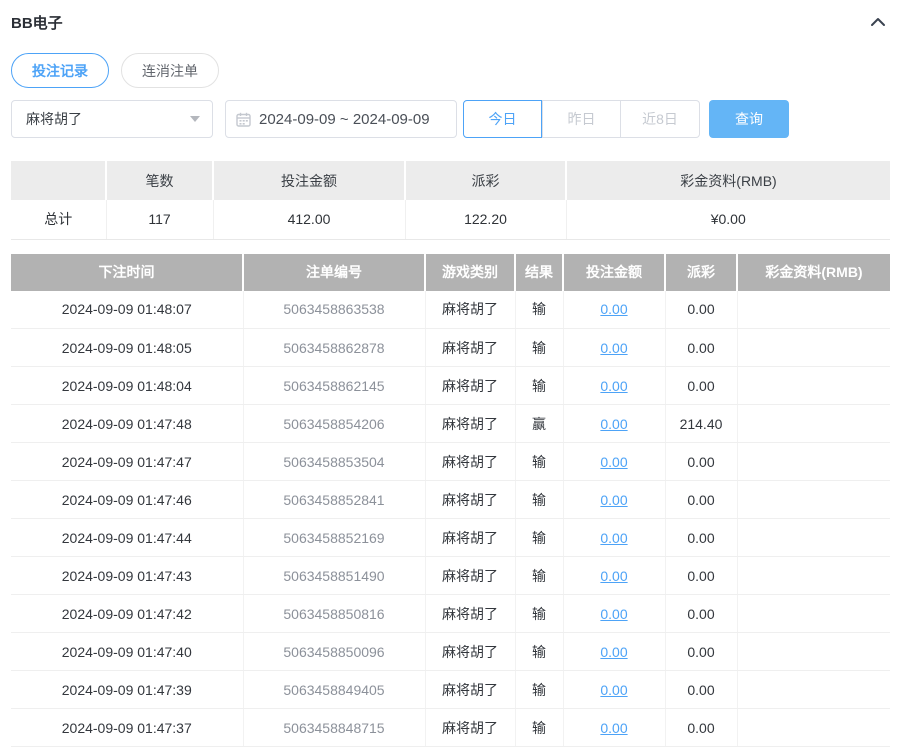 Image resolution: width=901 pixels, height=747 pixels. Describe the element at coordinates (334, 424) in the screenshot. I see `cell-order-no: 5063458854206` at that location.